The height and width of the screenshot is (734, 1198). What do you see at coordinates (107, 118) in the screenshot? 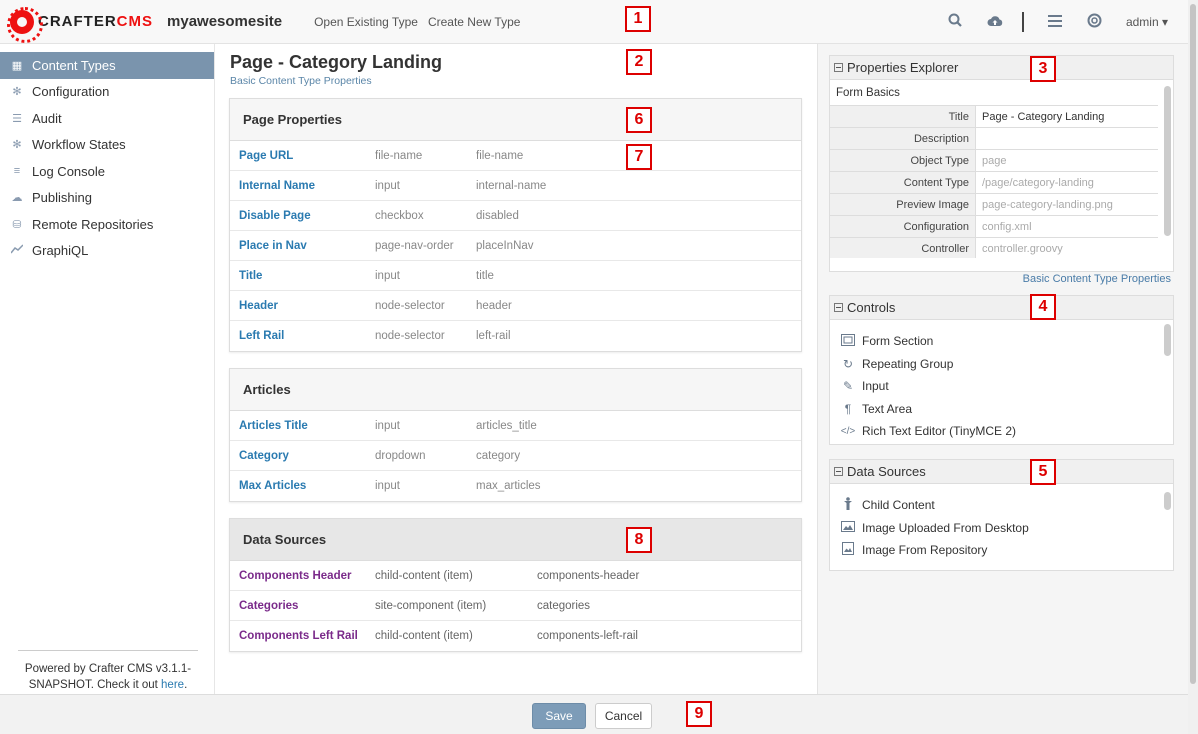
I see `sidebar-item-audit: ☰ Audit` at bounding box center [107, 118].